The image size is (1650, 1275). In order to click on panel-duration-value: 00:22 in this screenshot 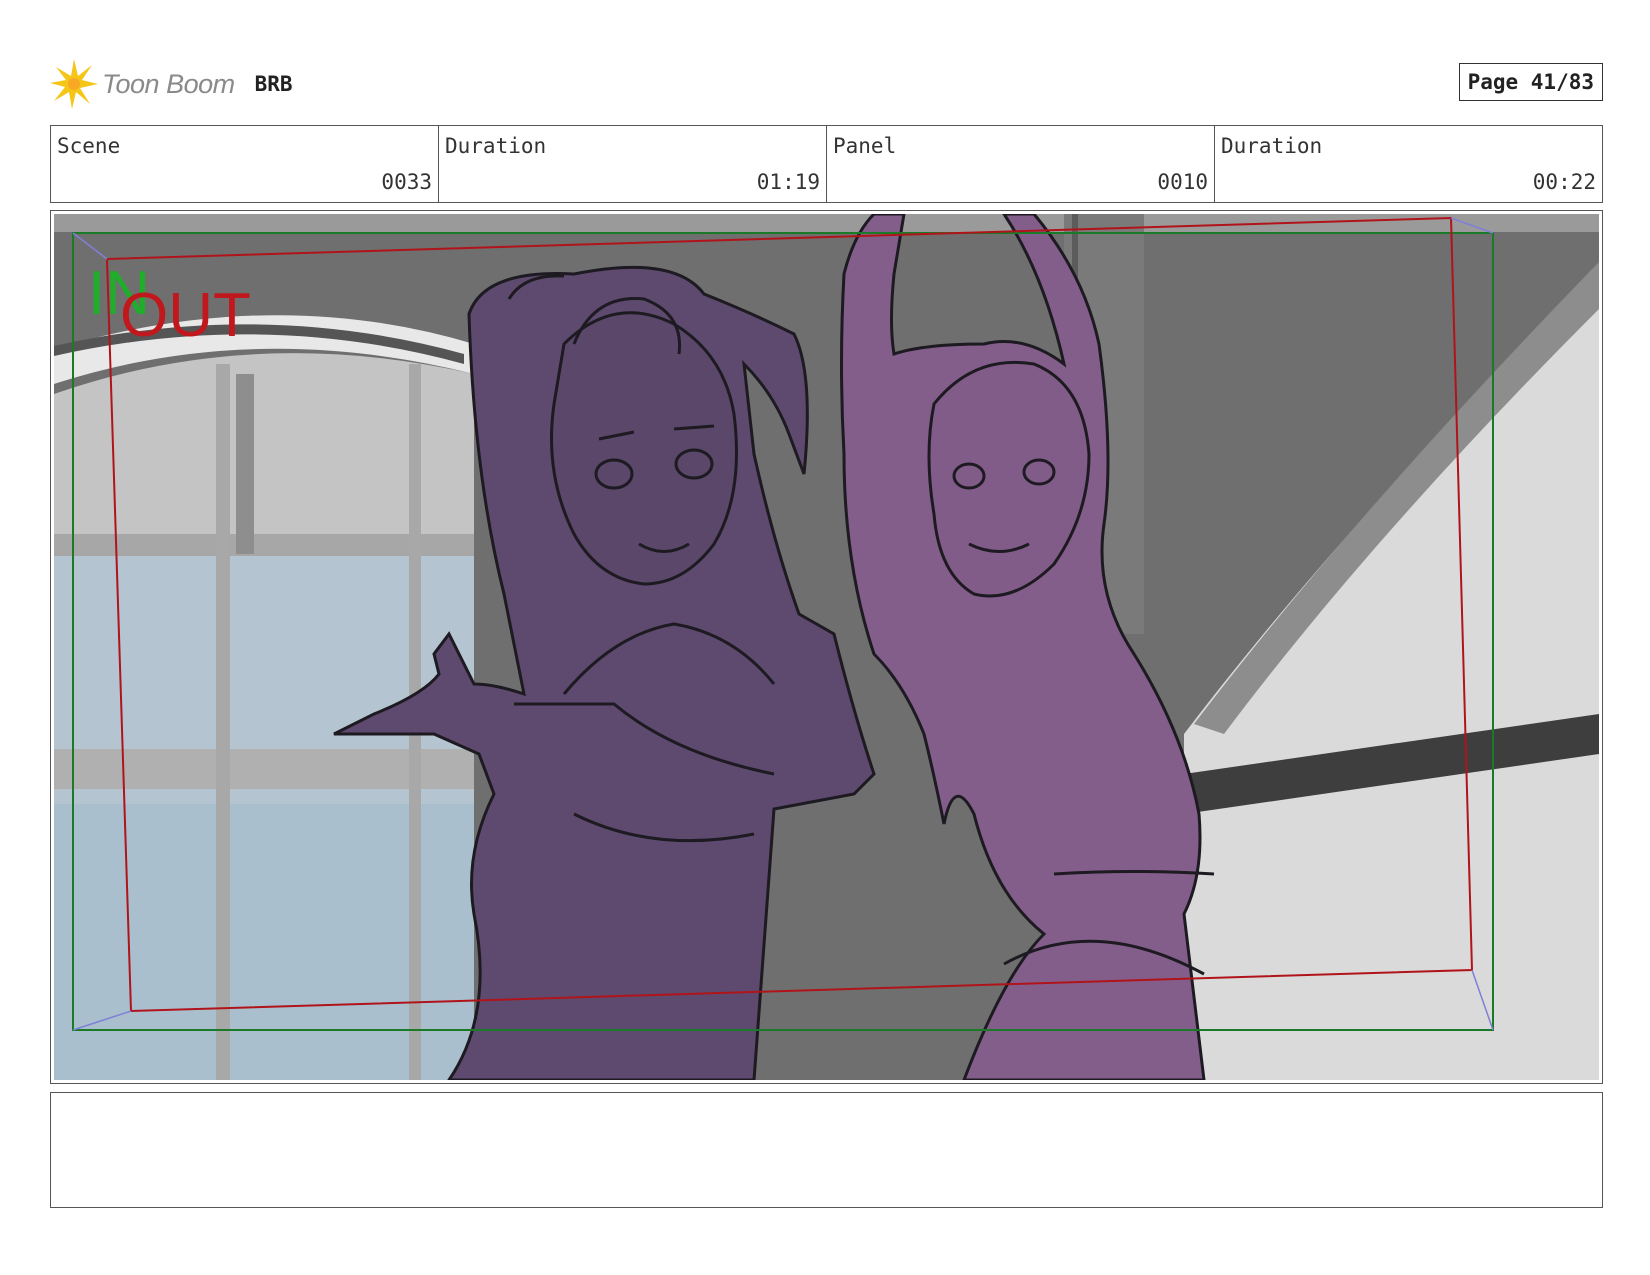, I will do `click(1564, 182)`.